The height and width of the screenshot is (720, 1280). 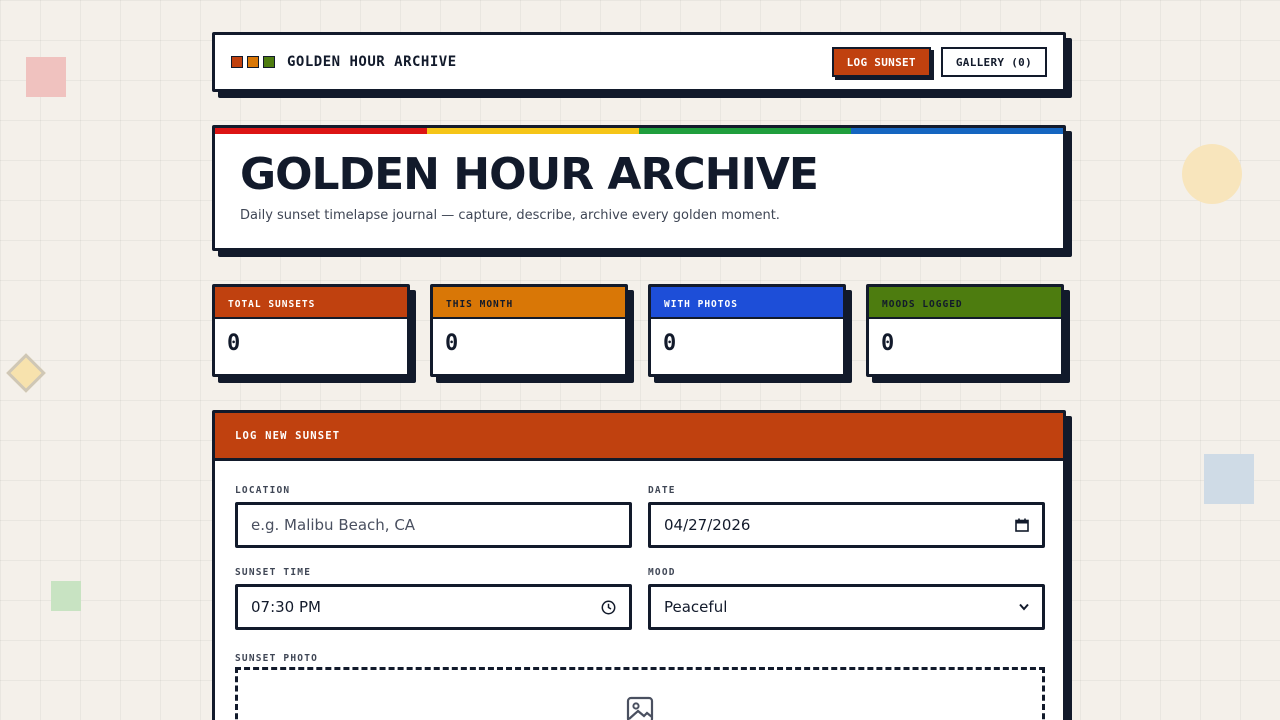 I want to click on color-stripe, so click(x=639, y=131).